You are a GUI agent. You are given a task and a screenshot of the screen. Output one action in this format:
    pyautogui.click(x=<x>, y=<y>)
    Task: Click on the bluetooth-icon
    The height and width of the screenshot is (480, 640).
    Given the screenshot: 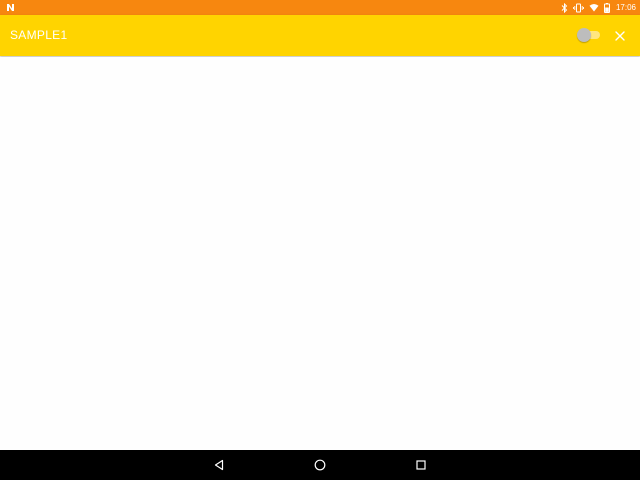 What is the action you would take?
    pyautogui.click(x=564, y=7)
    